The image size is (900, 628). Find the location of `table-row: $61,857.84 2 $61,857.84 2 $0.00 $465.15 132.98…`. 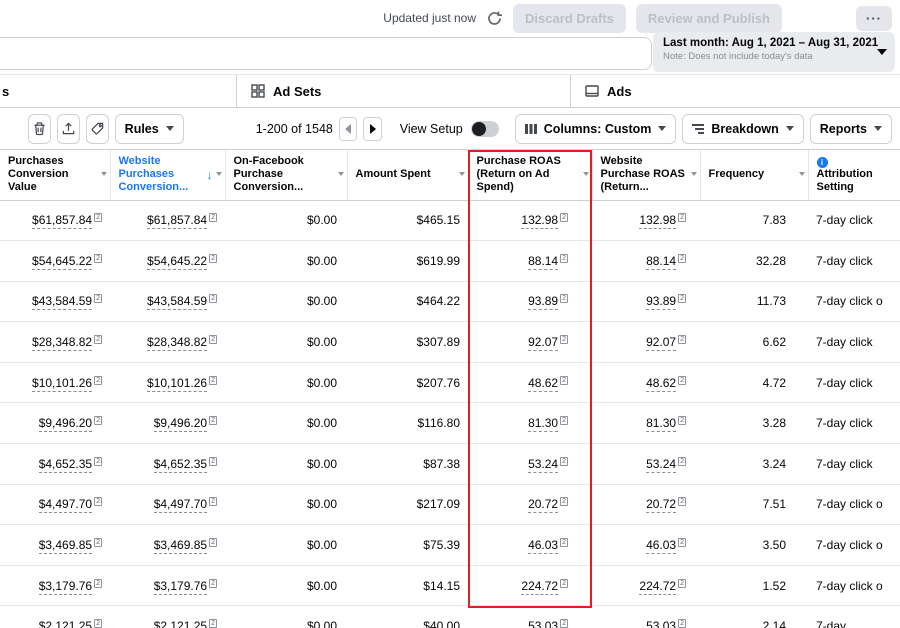

table-row: $61,857.84 2 $61,857.84 2 $0.00 $465.15 132.98… is located at coordinates (450, 221).